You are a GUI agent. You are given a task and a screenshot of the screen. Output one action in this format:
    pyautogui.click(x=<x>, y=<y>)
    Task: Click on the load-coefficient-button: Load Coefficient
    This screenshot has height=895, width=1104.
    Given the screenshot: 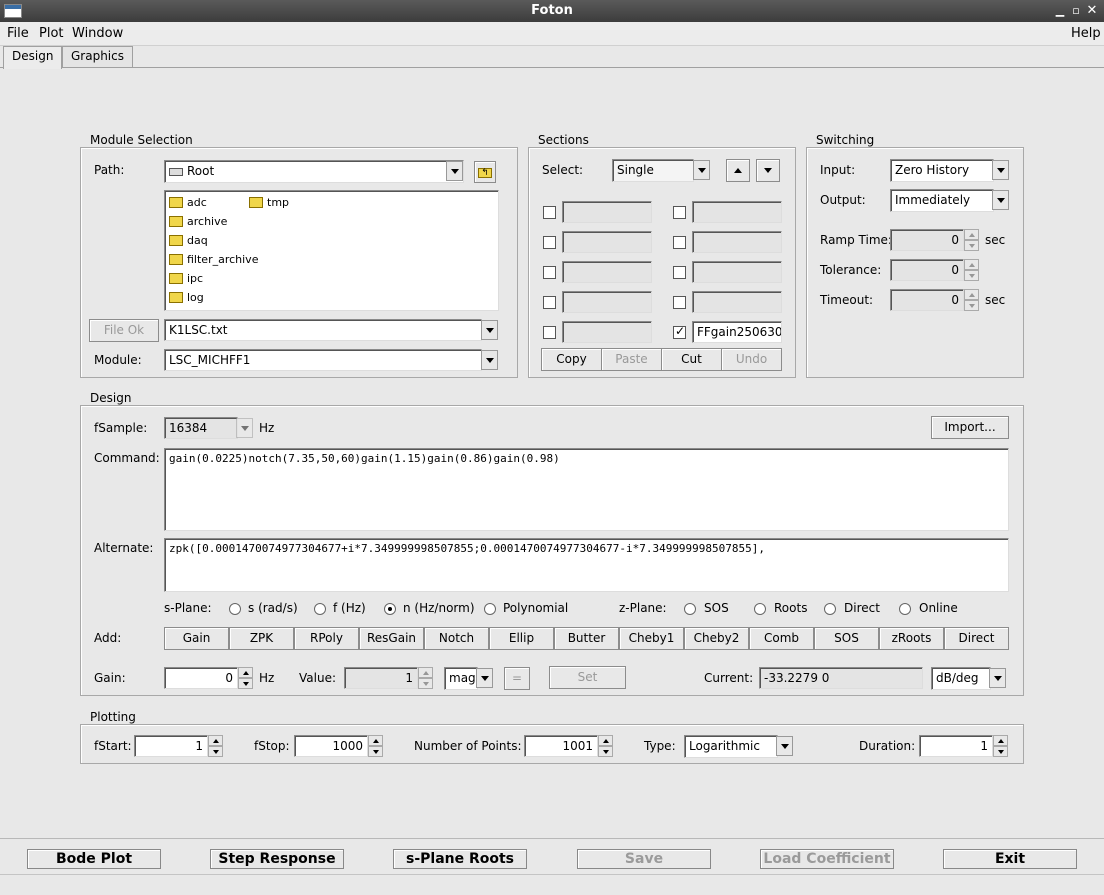 What is the action you would take?
    pyautogui.click(x=827, y=859)
    